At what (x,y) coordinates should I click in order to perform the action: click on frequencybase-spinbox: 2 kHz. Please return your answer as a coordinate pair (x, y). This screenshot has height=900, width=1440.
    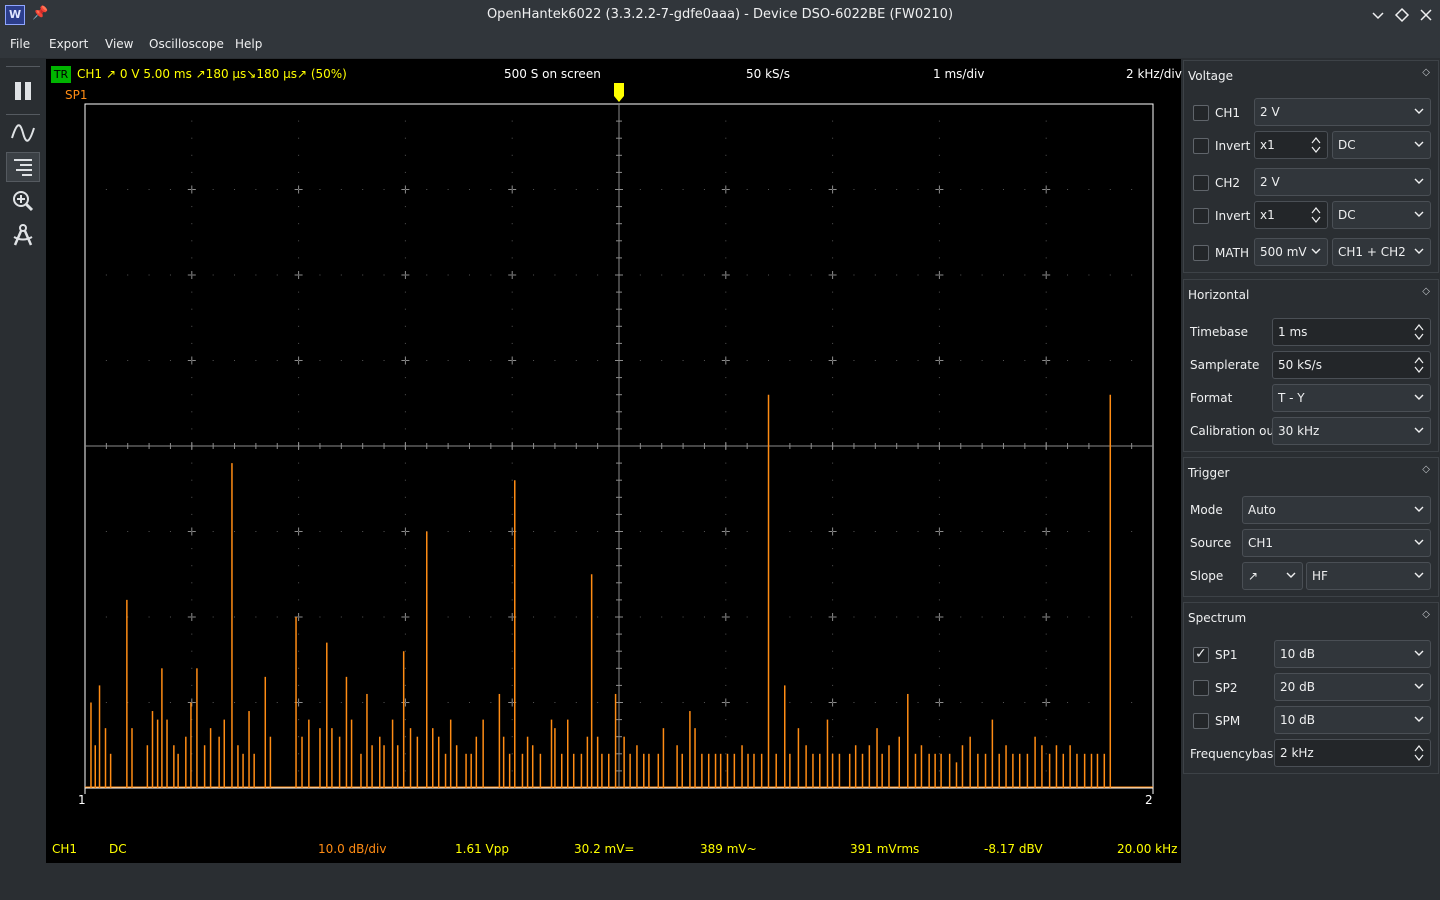
    Looking at the image, I should click on (1352, 753).